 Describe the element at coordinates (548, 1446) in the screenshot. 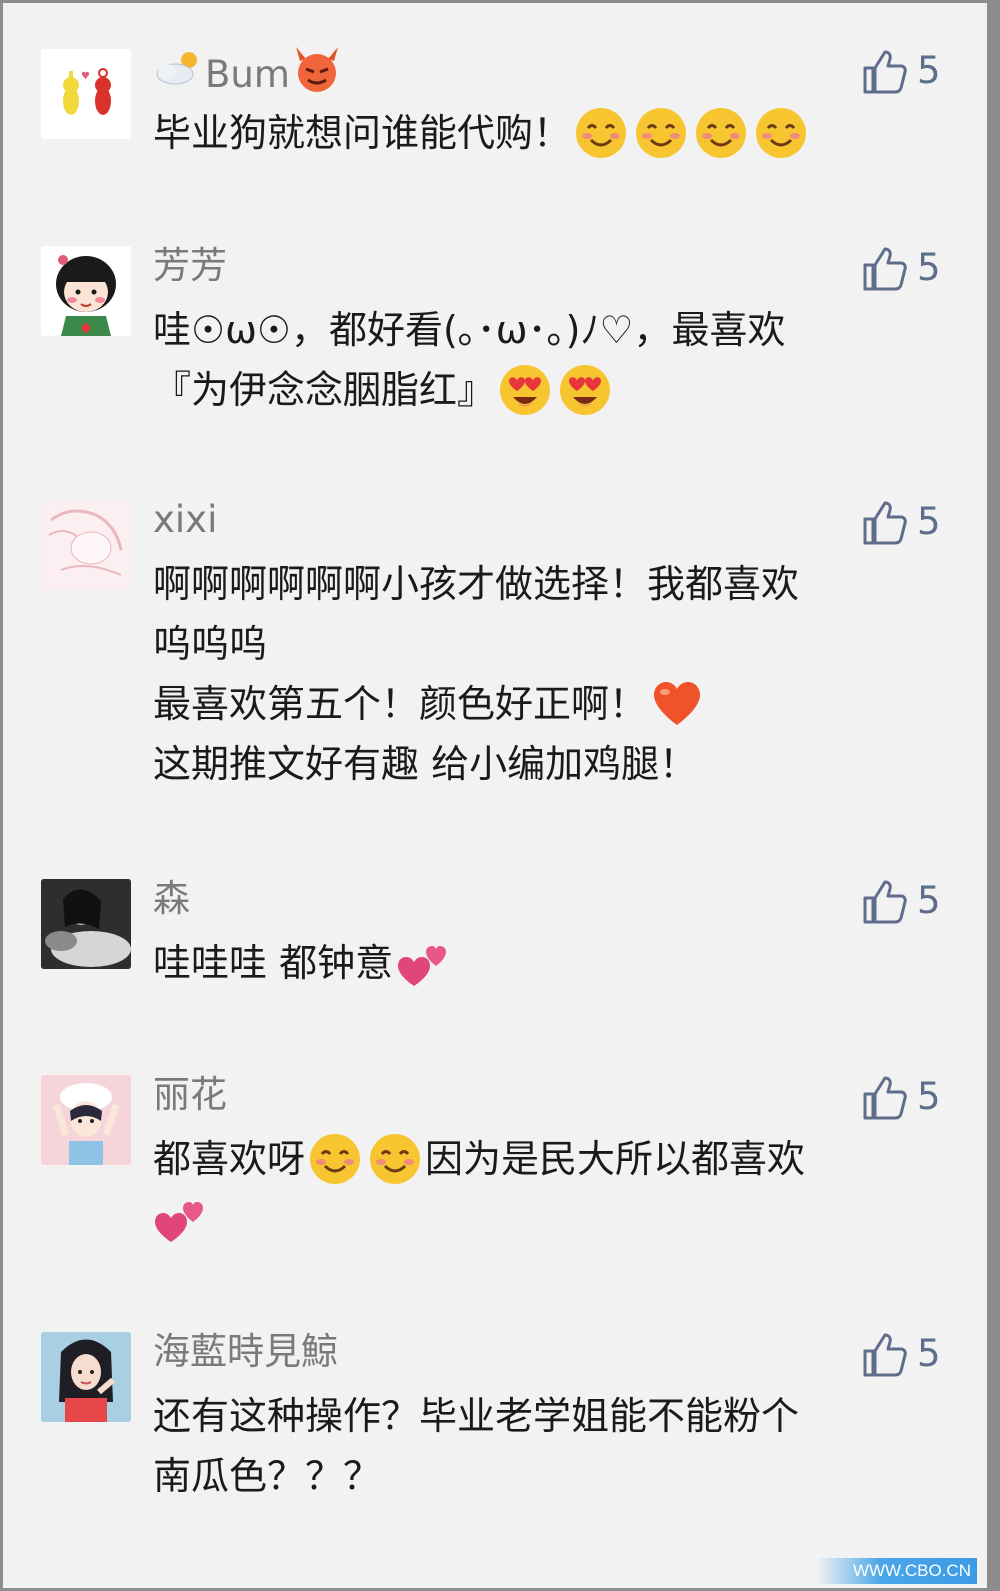

I see `comment-text: 还有这种操作？毕业老学姐能不能粉个 南瓜色？？？` at that location.